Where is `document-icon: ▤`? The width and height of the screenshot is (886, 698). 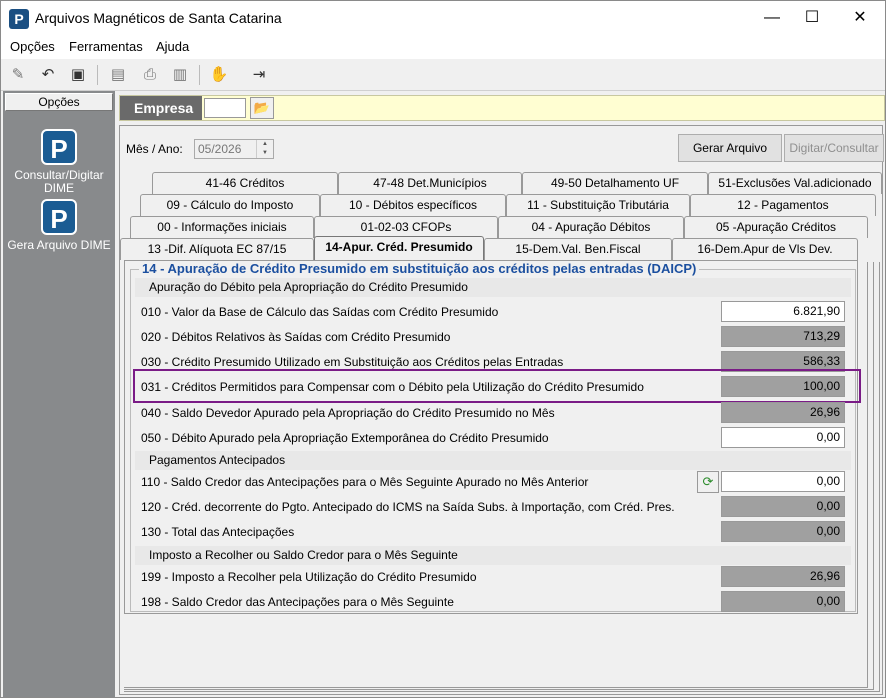 document-icon: ▤ is located at coordinates (118, 75).